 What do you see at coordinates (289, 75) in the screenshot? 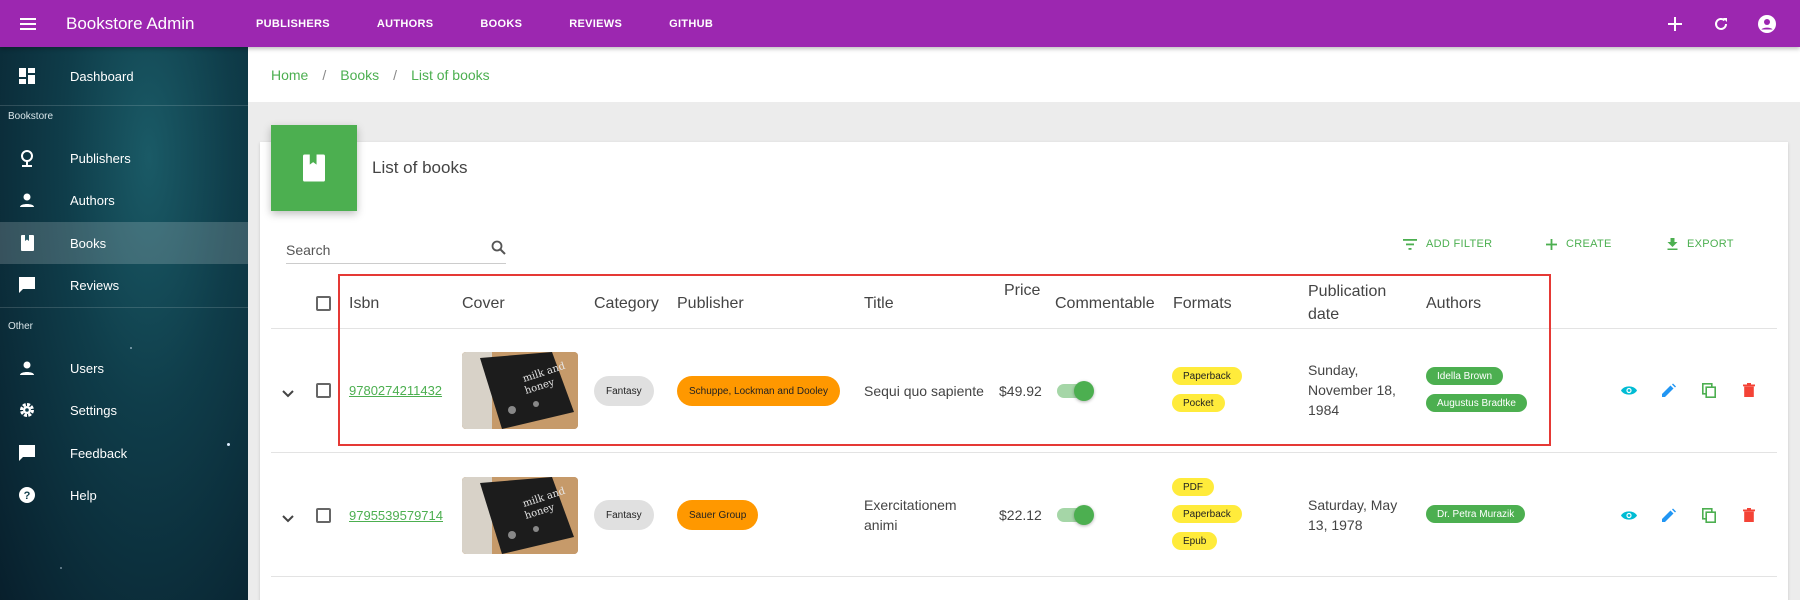
I see `breadcrumb-home: Home` at bounding box center [289, 75].